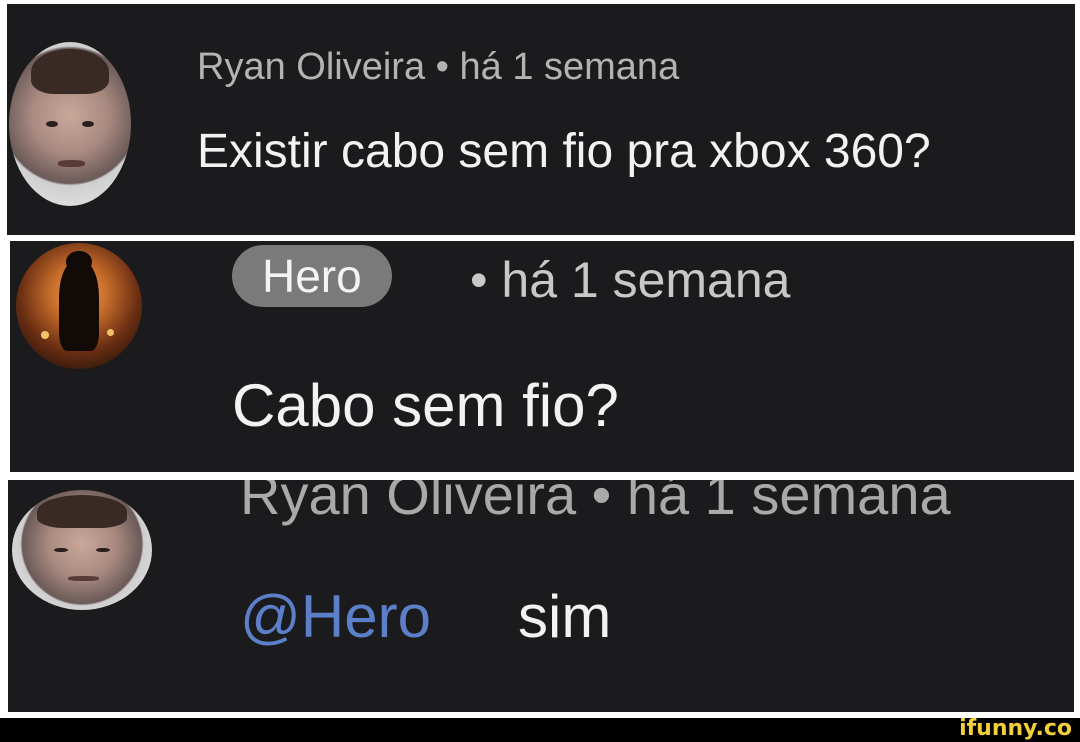  Describe the element at coordinates (335, 616) in the screenshot. I see `mention-link: @Hero` at that location.